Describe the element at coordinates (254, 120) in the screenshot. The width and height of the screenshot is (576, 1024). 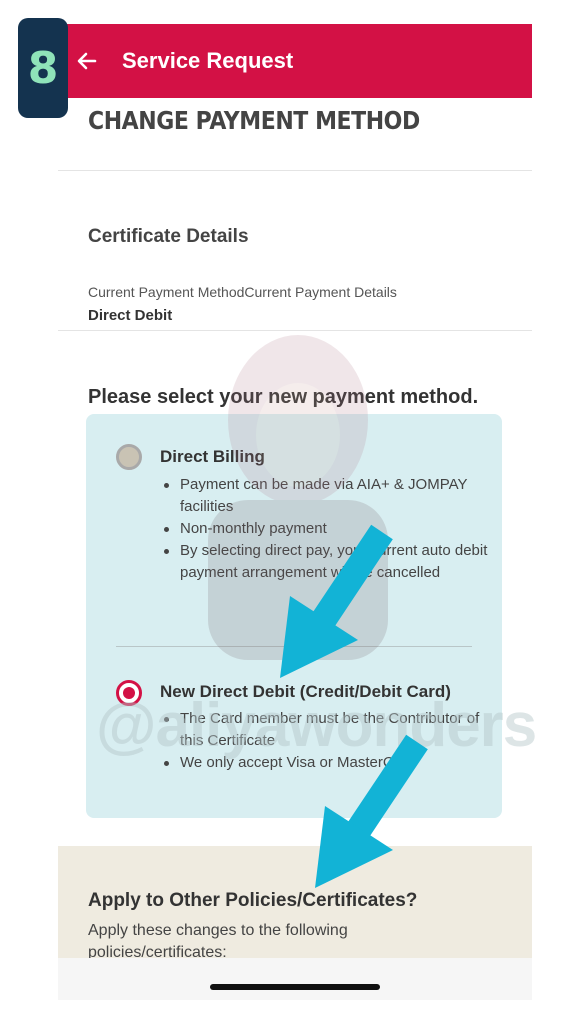
I see `page-title: CHANGE PAYMENT METHOD` at that location.